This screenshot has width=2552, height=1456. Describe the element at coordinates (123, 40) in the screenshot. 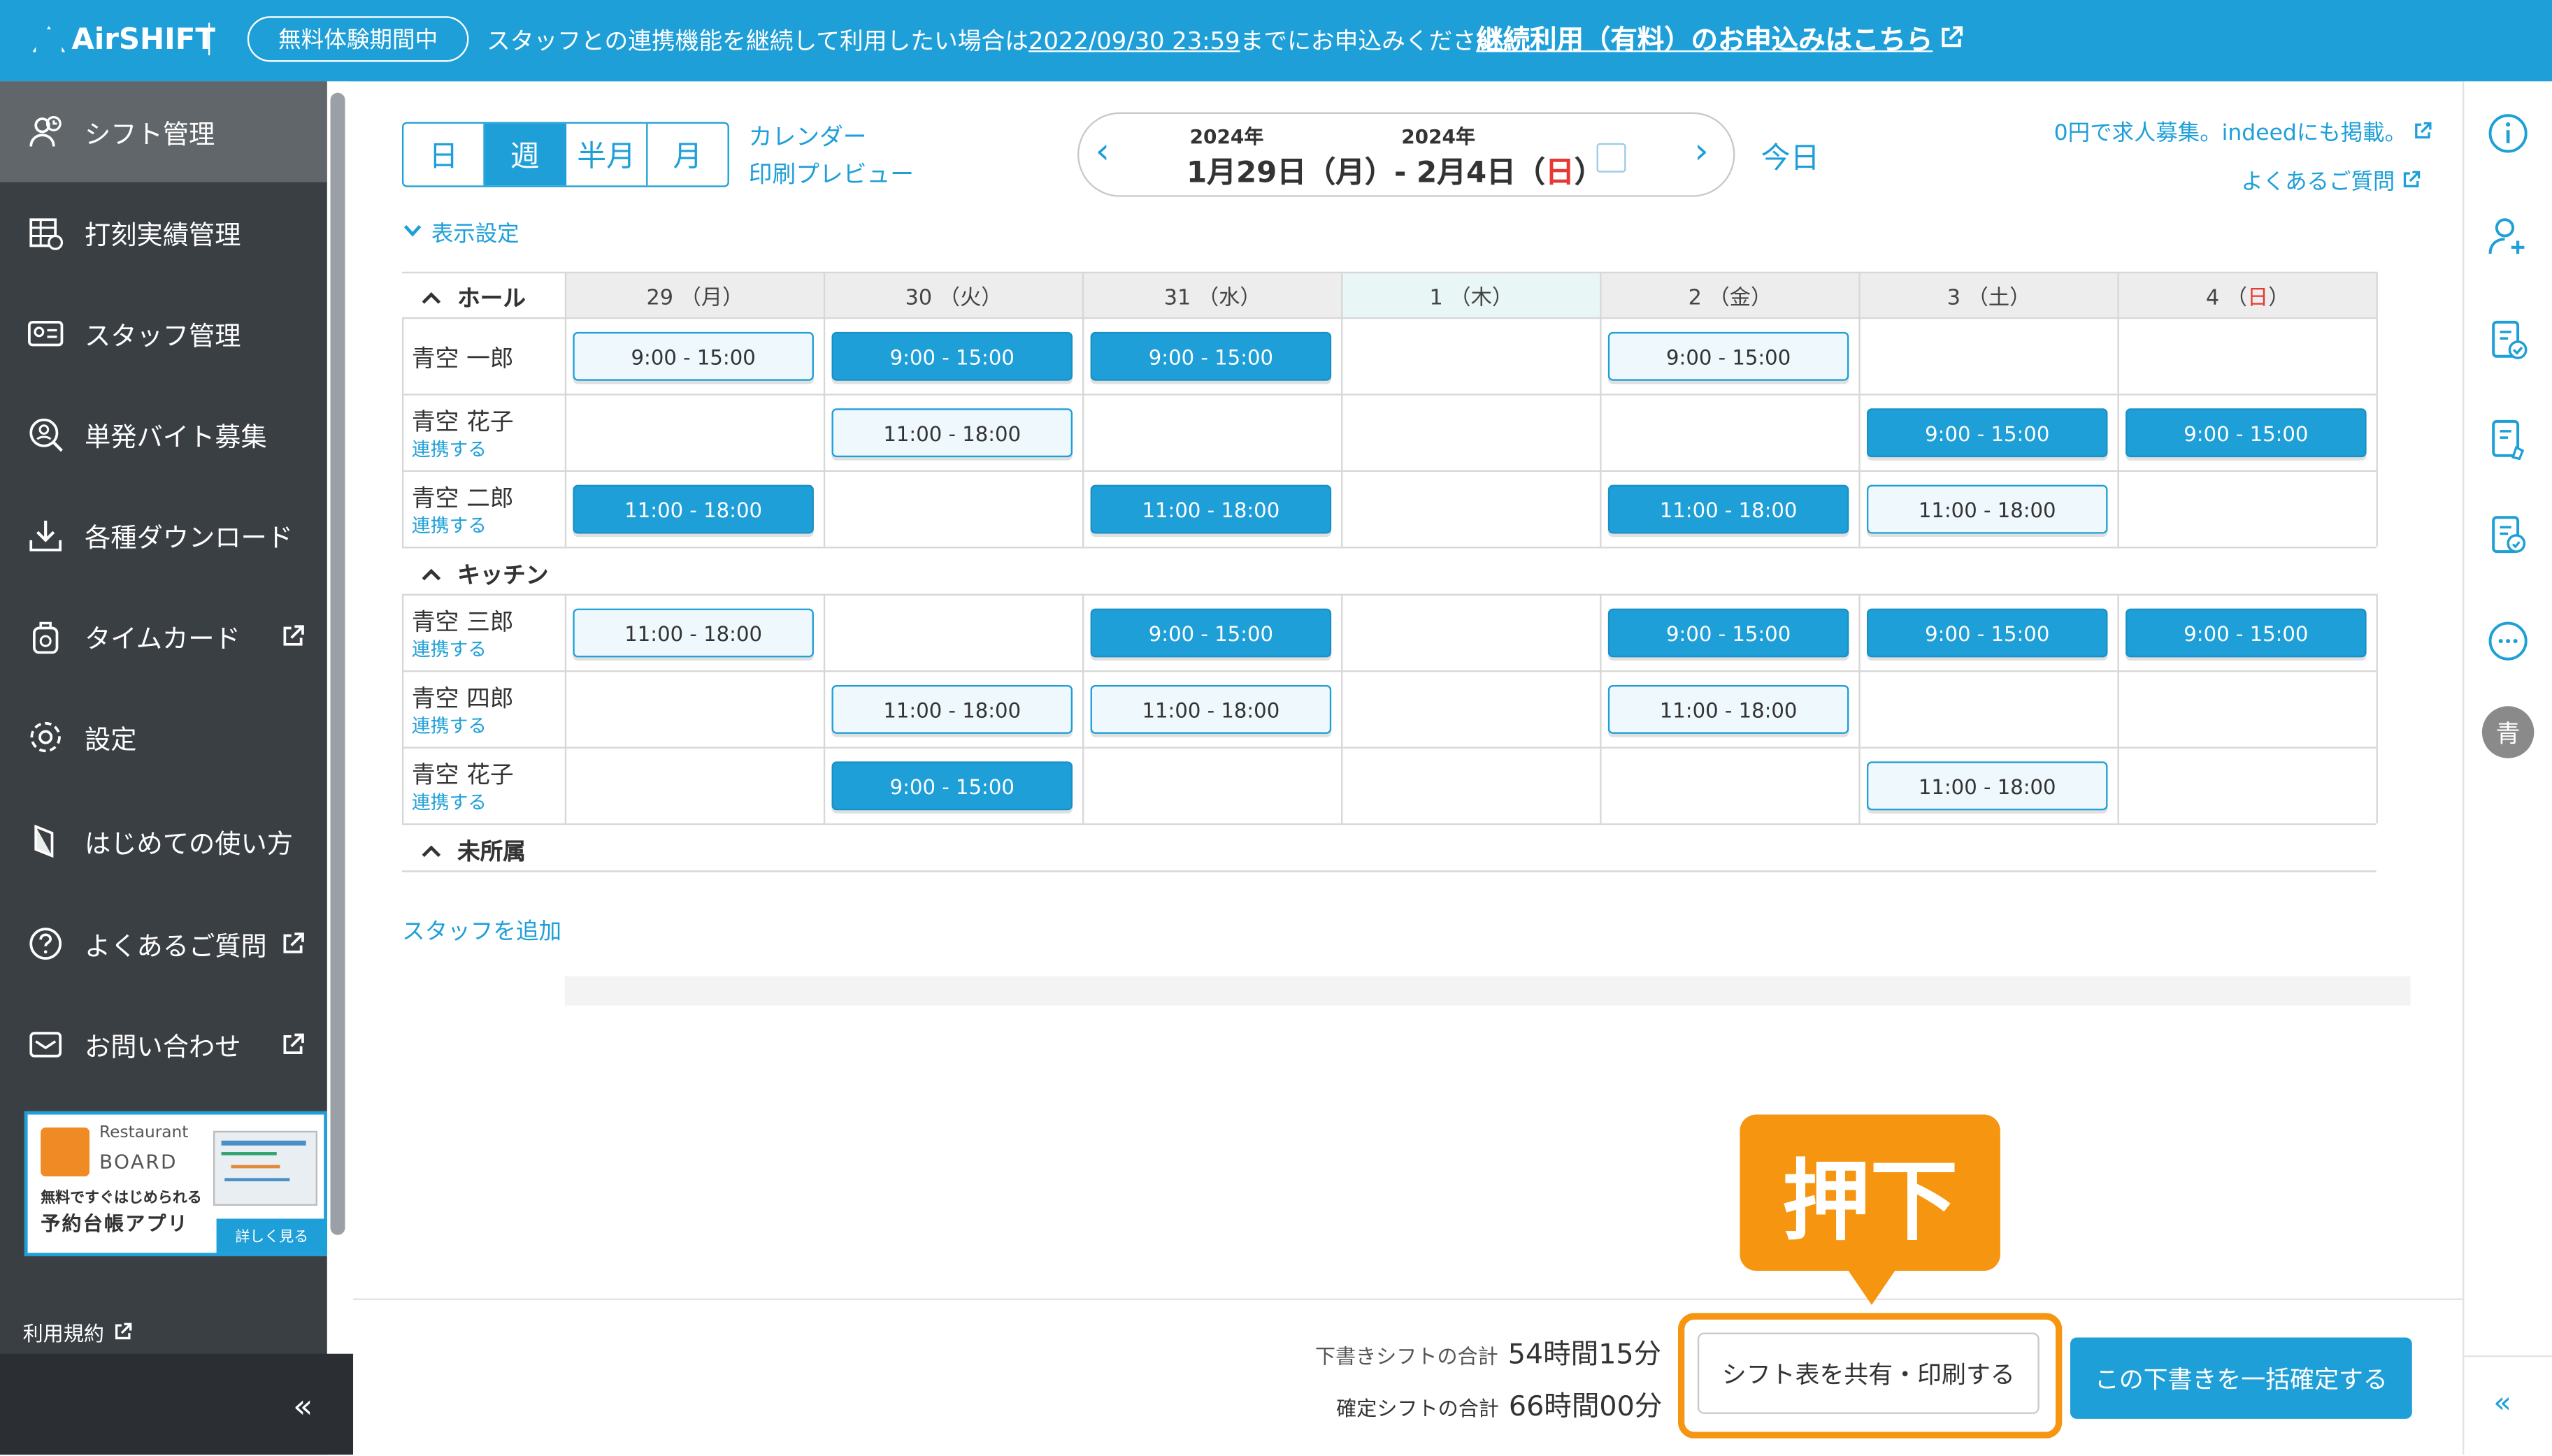

I see `airshift-logo: AirSHIFT` at that location.